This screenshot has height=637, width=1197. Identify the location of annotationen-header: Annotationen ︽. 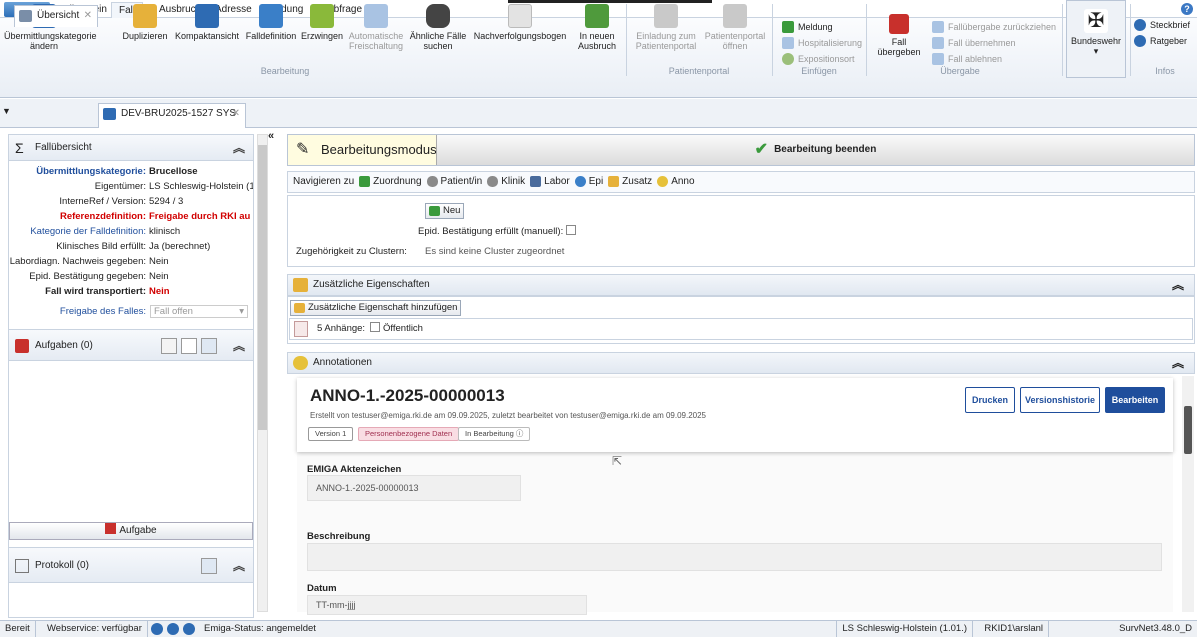
(741, 363).